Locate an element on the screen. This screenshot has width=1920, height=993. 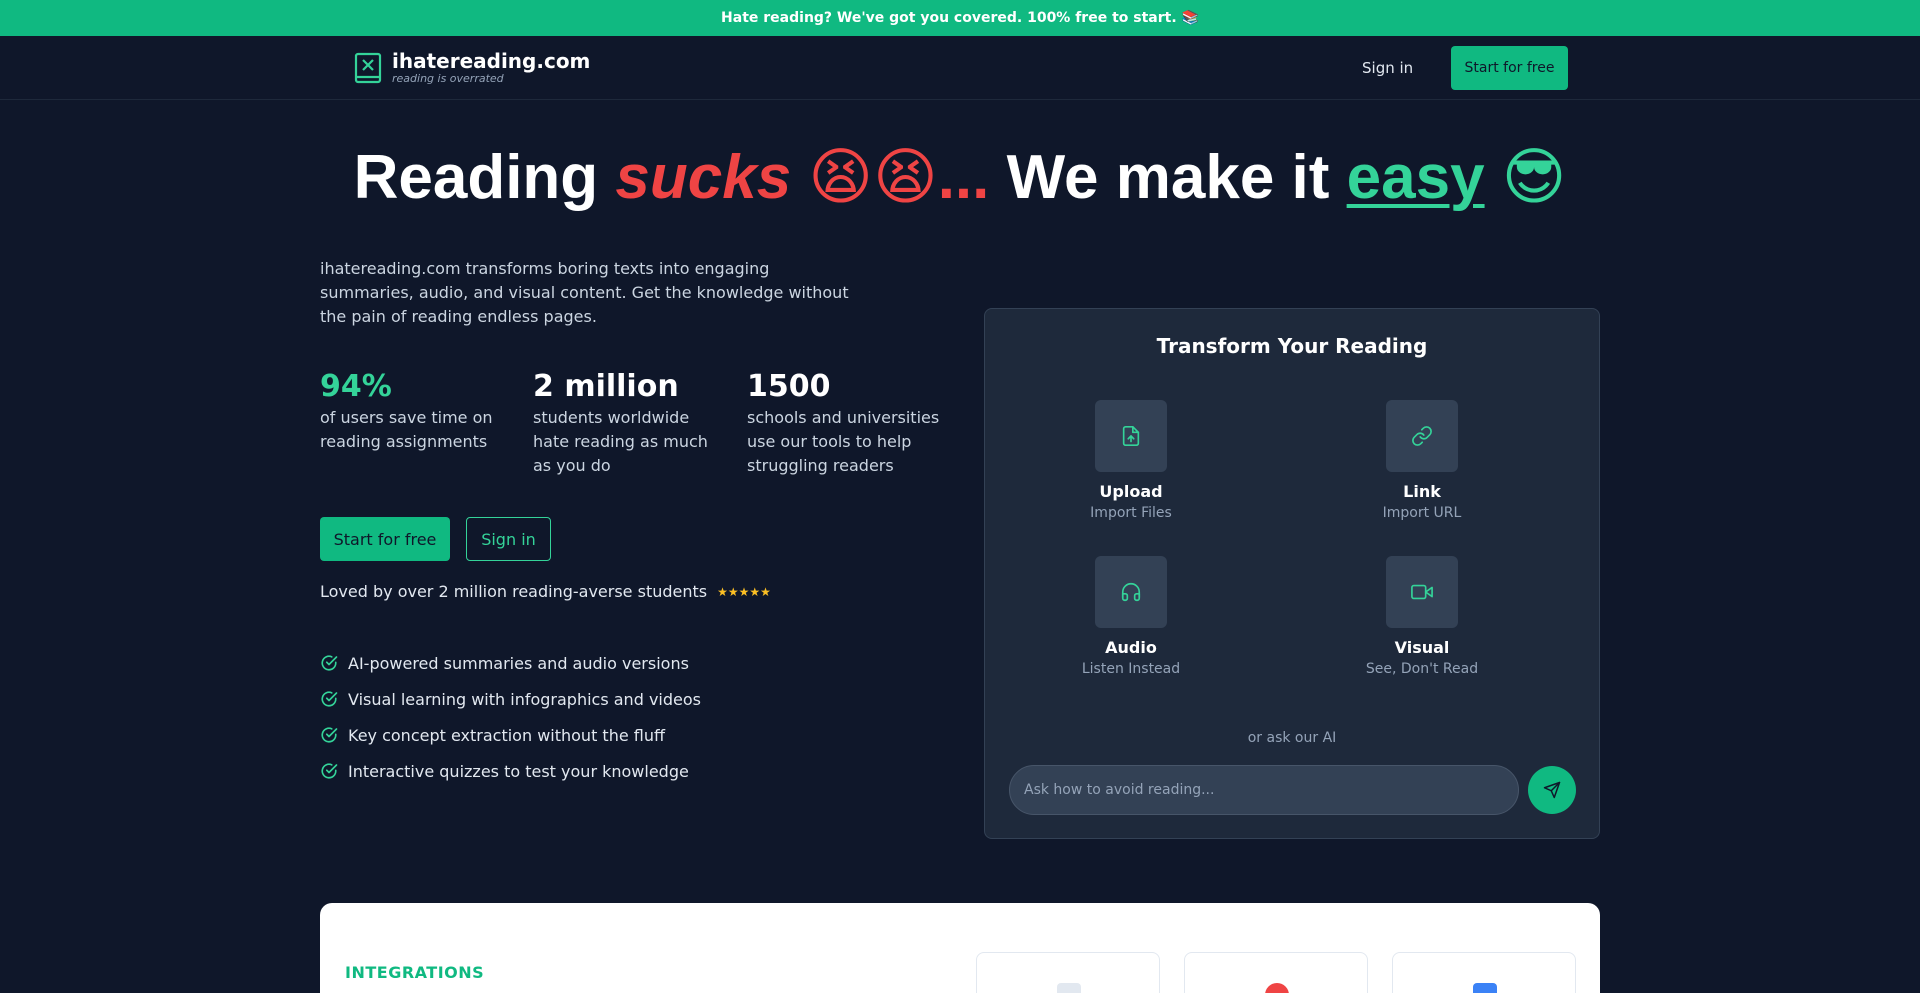
audio-tile: Audio Listen Instead is located at coordinates (1131, 617).